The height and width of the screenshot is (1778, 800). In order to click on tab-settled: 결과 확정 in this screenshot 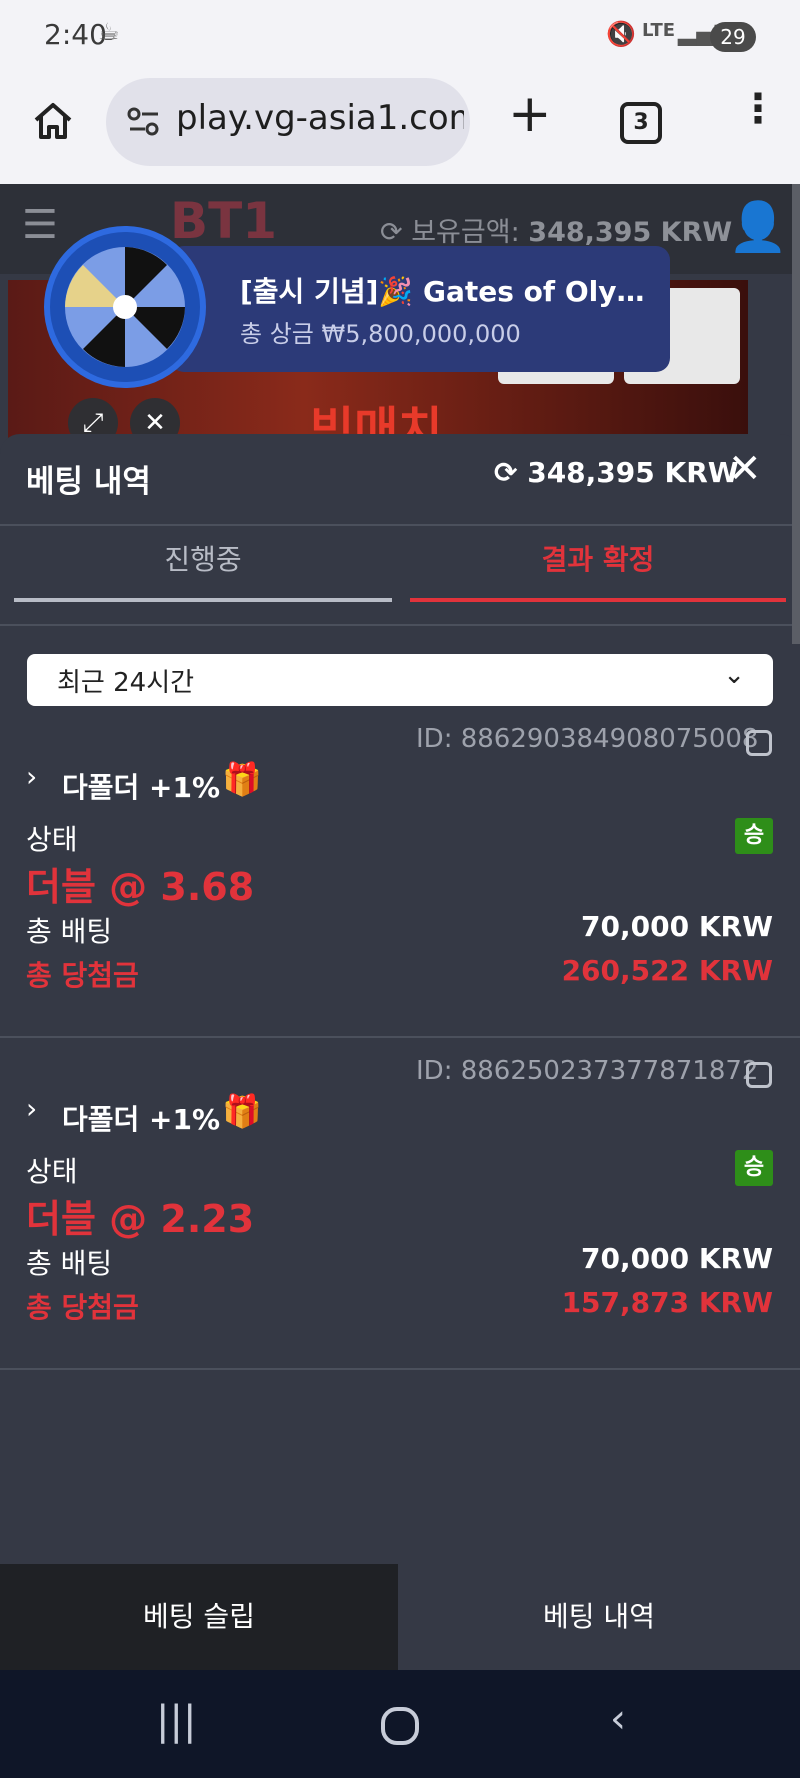, I will do `click(598, 560)`.